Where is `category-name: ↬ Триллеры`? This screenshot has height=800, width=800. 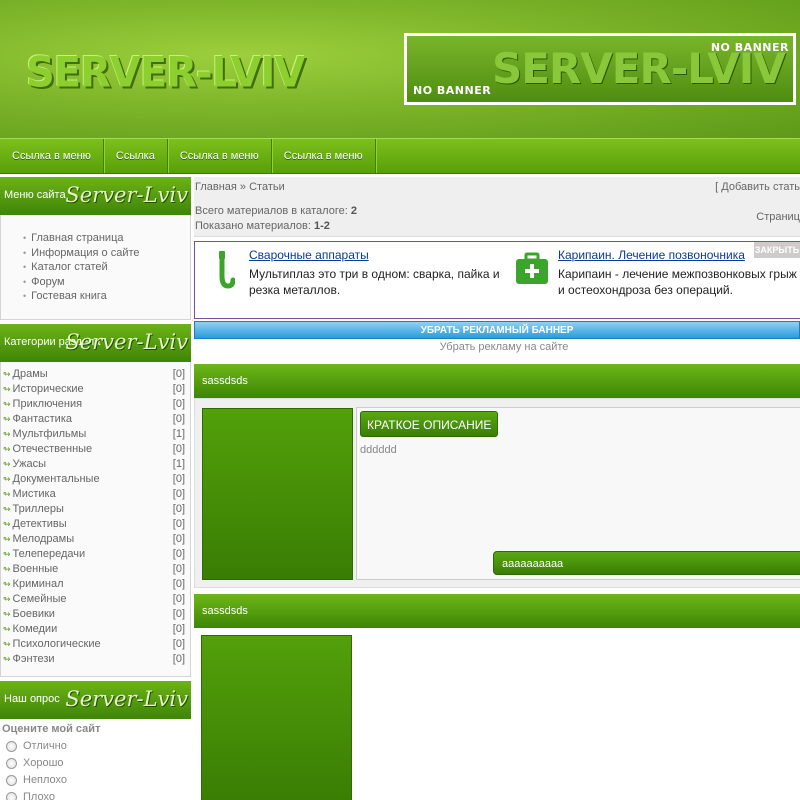
category-name: ↬ Триллеры is located at coordinates (33, 509).